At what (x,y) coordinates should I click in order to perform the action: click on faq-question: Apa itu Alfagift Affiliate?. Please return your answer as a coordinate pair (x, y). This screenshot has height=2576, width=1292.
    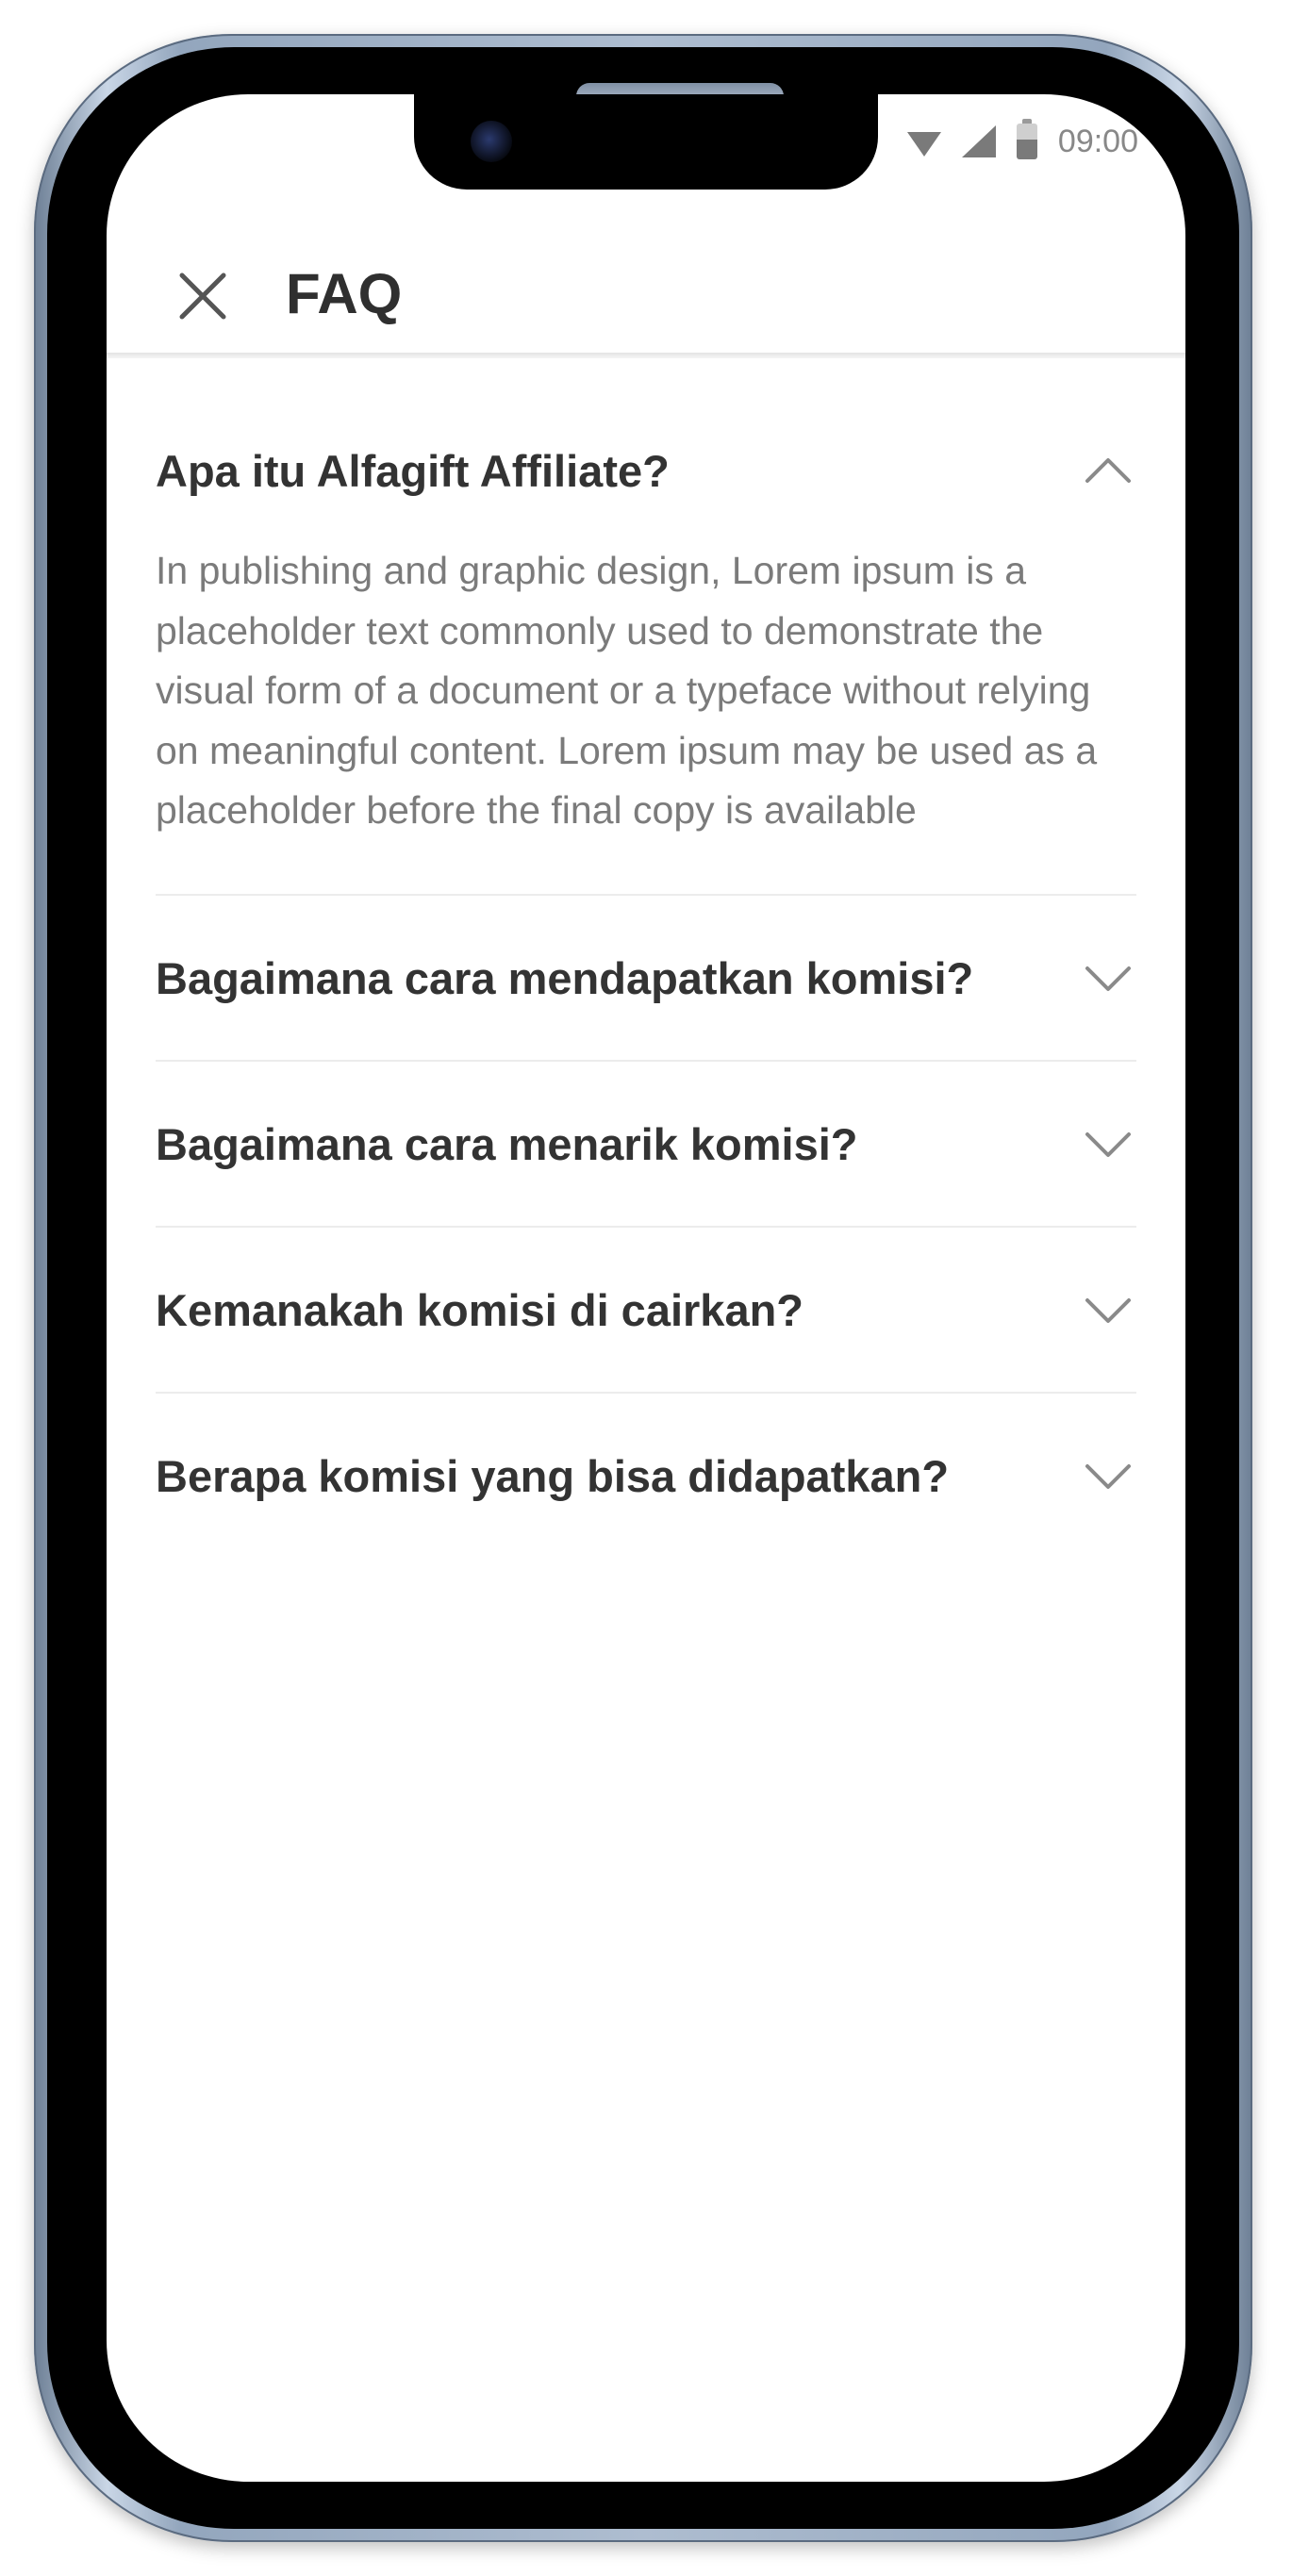
    Looking at the image, I should click on (413, 471).